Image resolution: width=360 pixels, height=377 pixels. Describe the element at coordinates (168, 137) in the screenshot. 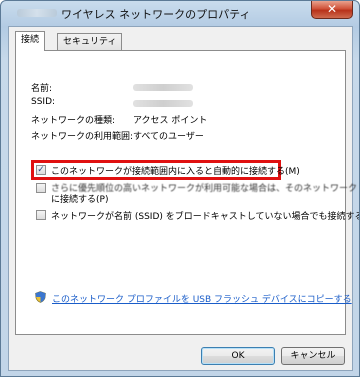

I see `availability-value: すべてのユーザー` at that location.